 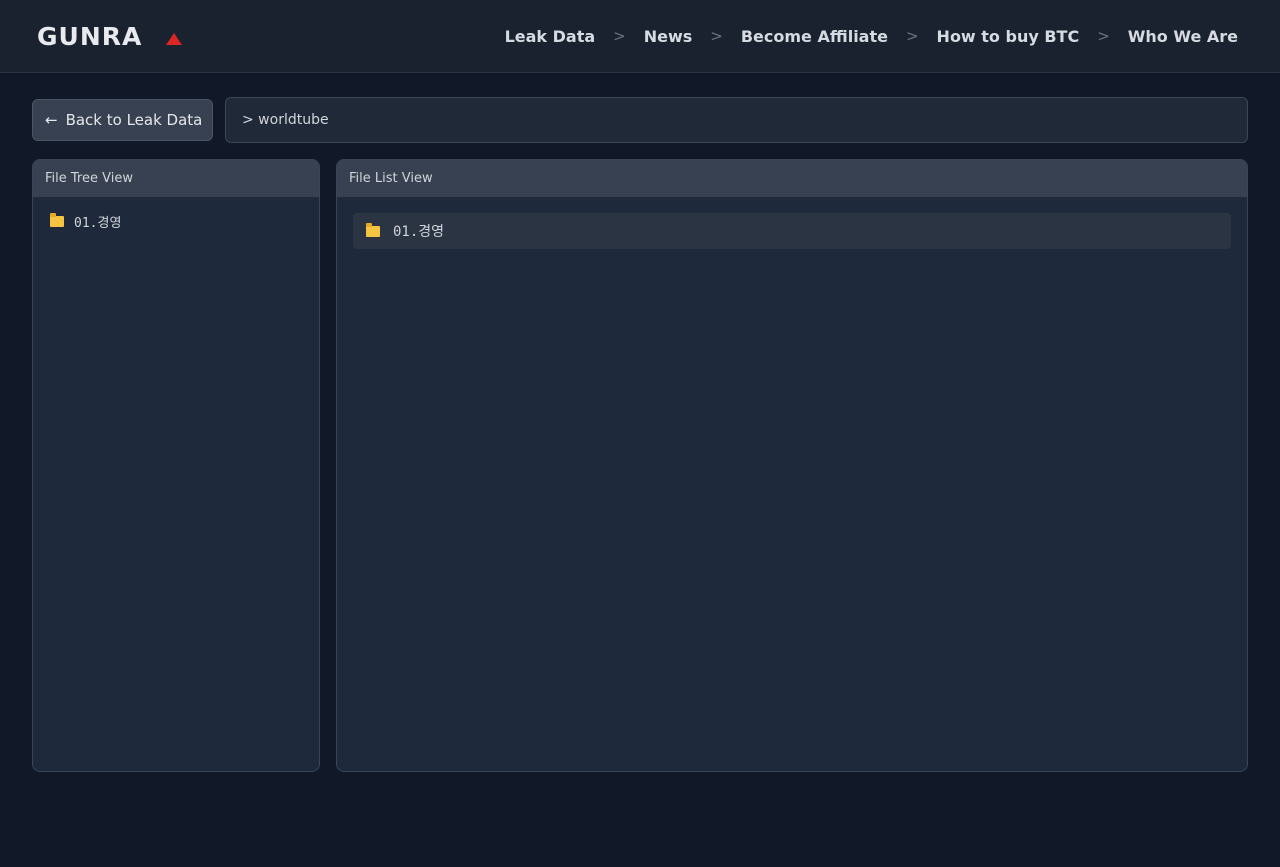 What do you see at coordinates (98, 223) in the screenshot?
I see `tree-item-label: 01.경영` at bounding box center [98, 223].